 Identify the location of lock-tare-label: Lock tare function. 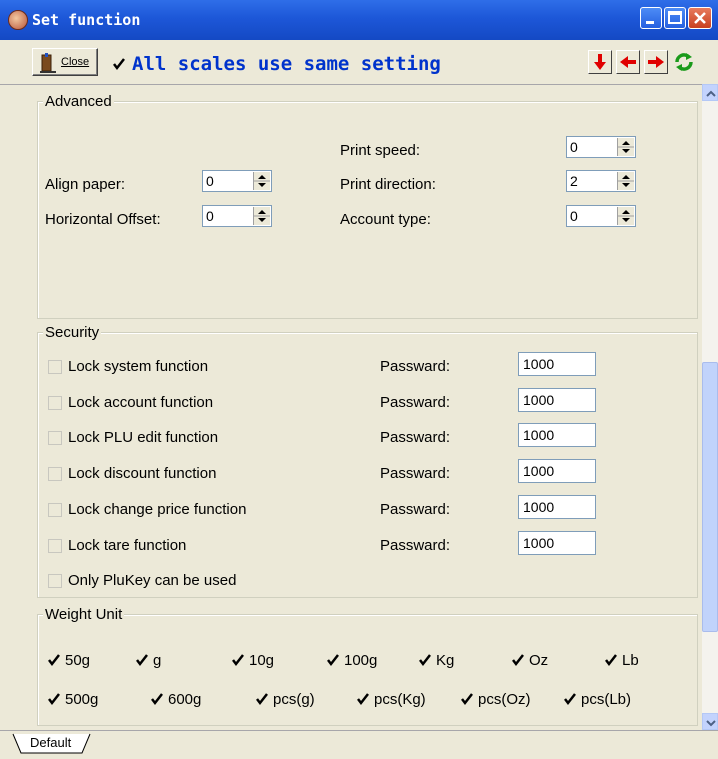
(127, 545).